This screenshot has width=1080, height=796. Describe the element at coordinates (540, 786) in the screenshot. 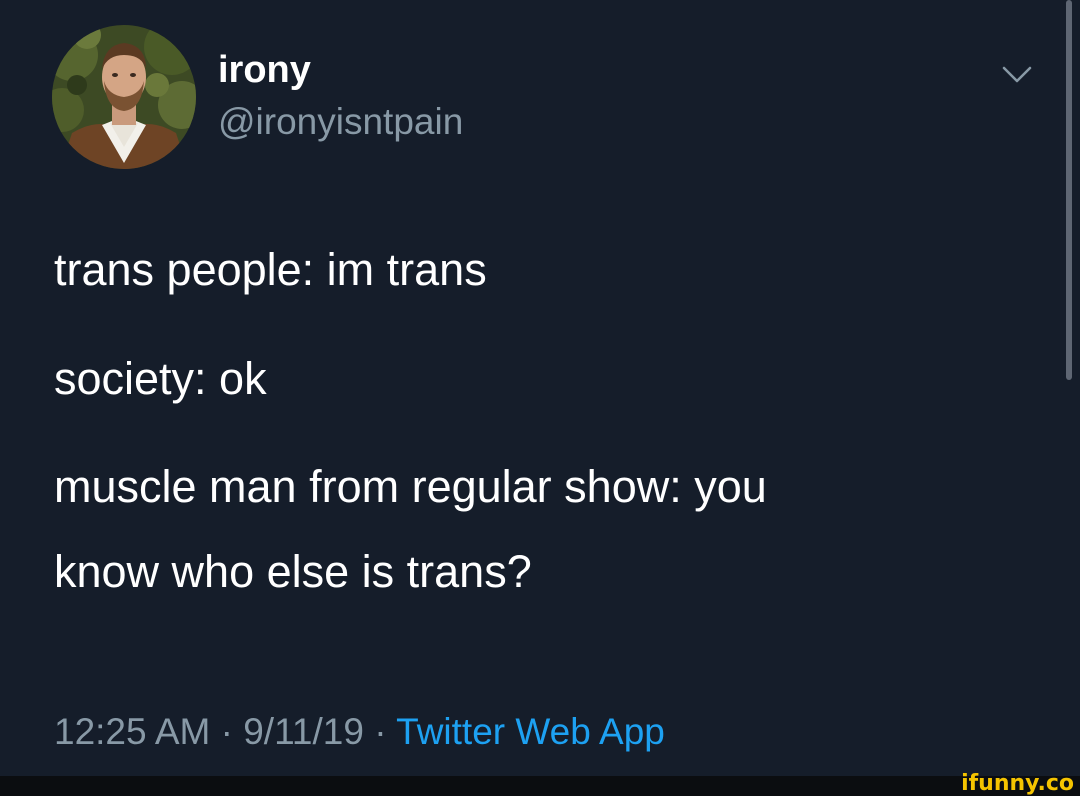

I see `watermark-bar` at that location.